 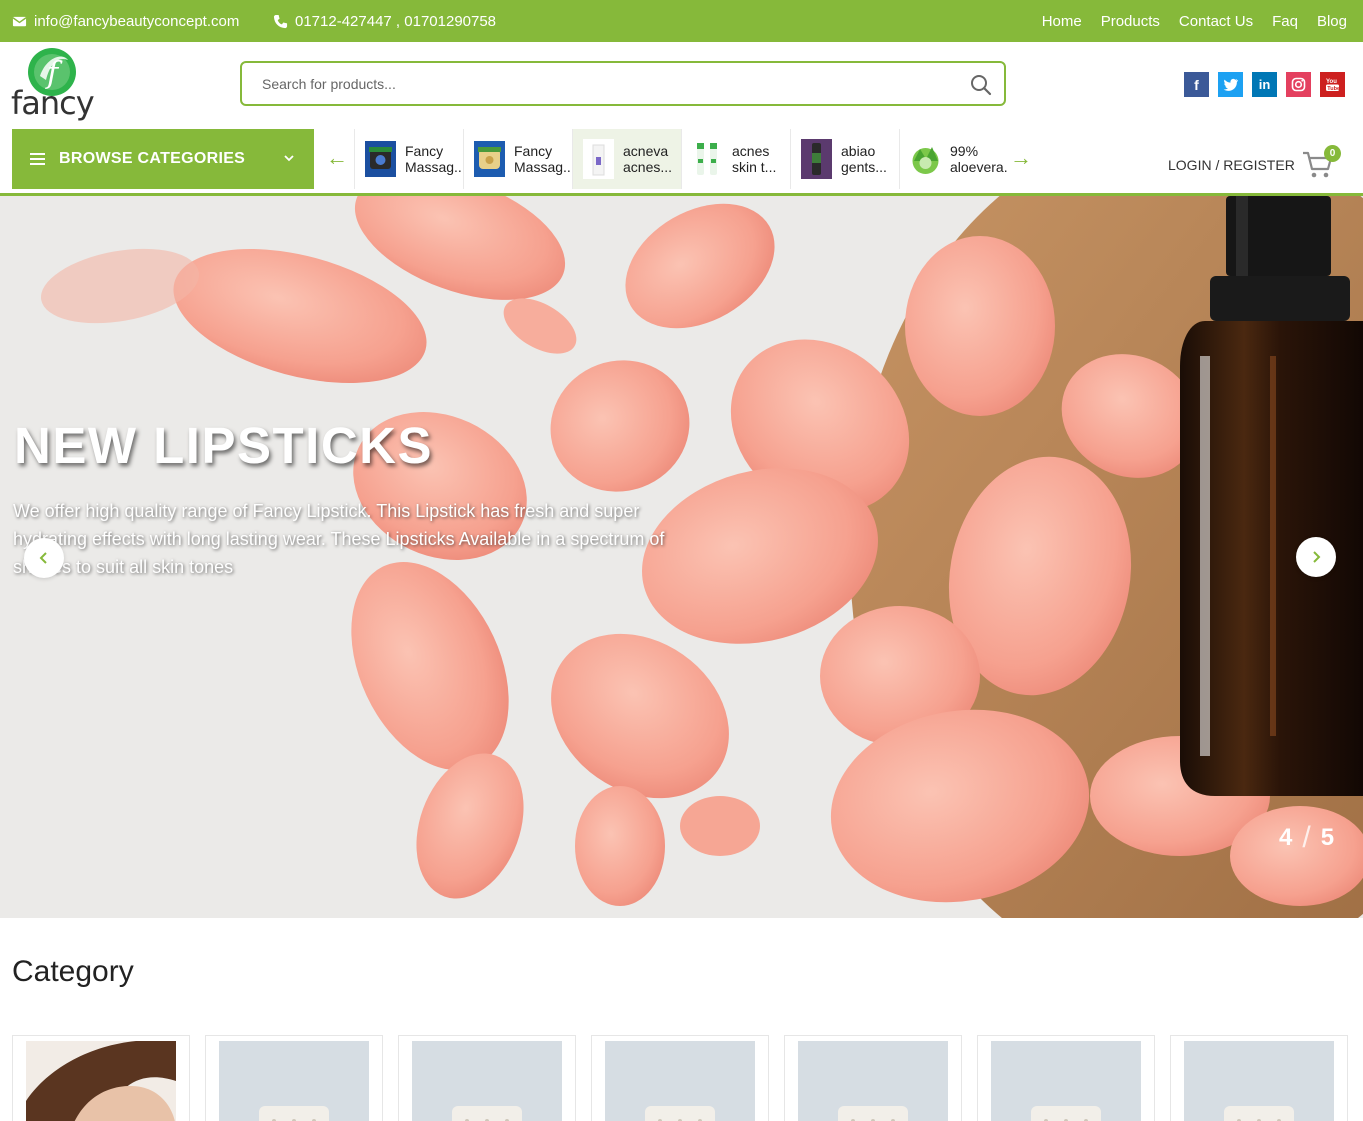 I want to click on instagram-icon, so click(x=1298, y=84).